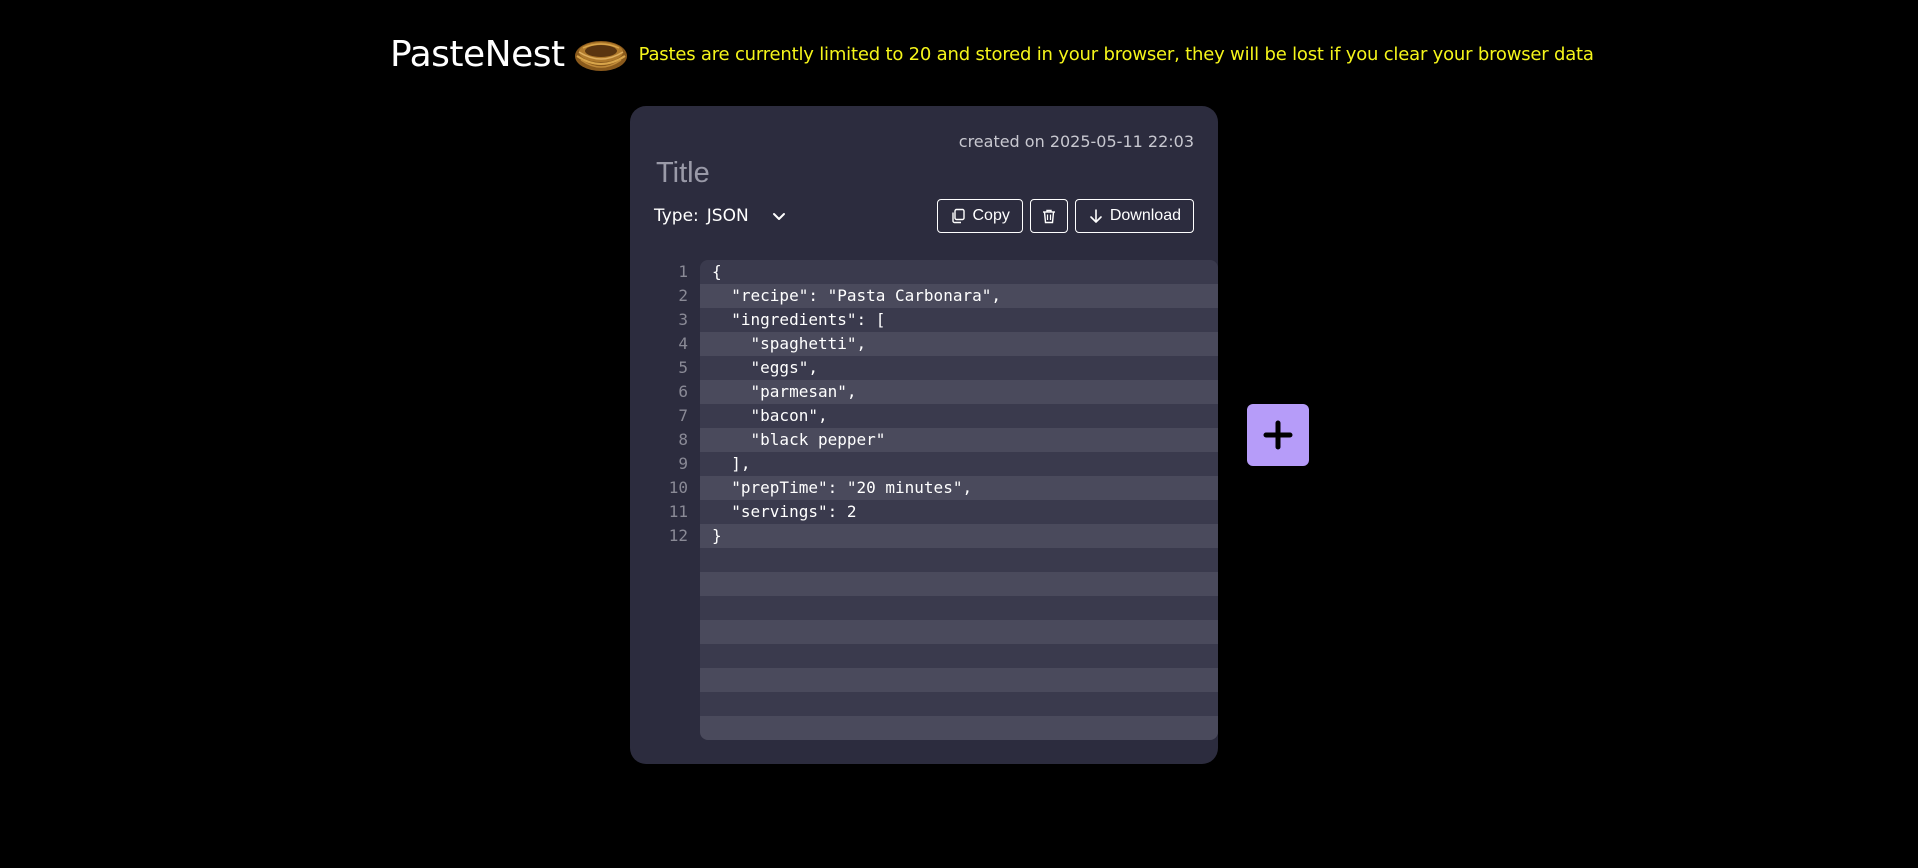  I want to click on line-number: 7, so click(683, 415).